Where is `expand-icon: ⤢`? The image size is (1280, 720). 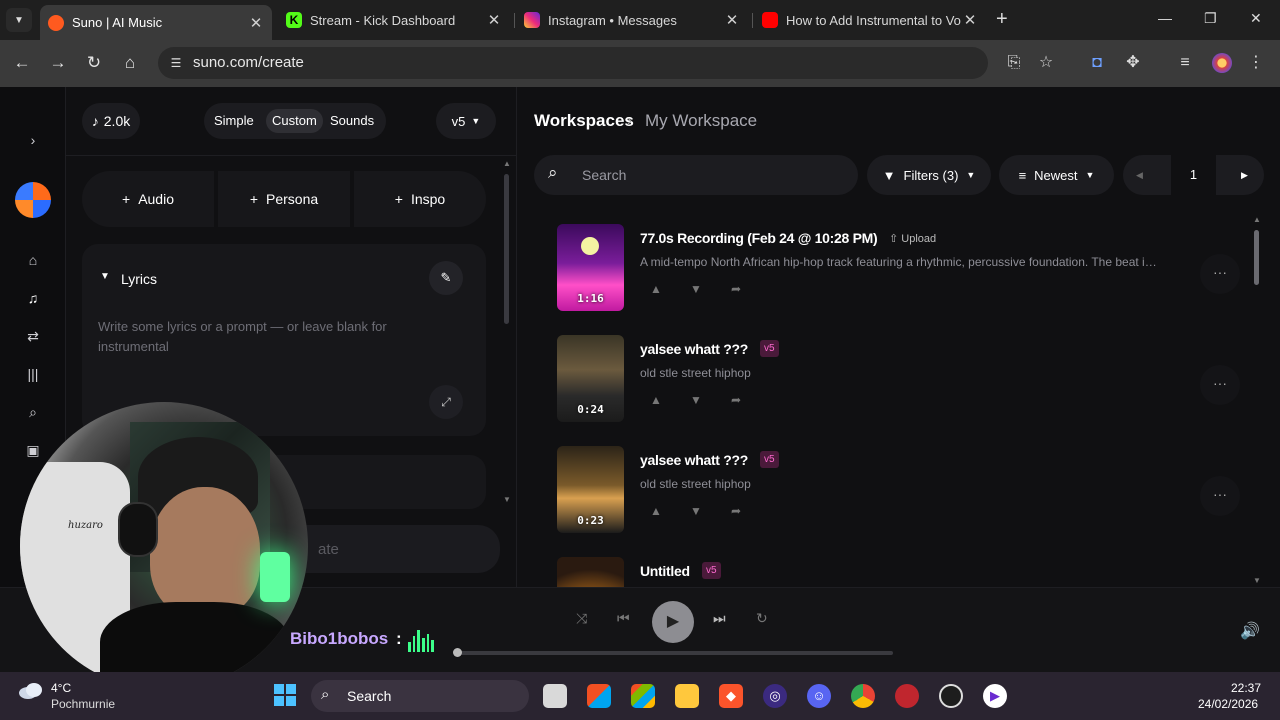
expand-icon: ⤢ is located at coordinates (446, 402).